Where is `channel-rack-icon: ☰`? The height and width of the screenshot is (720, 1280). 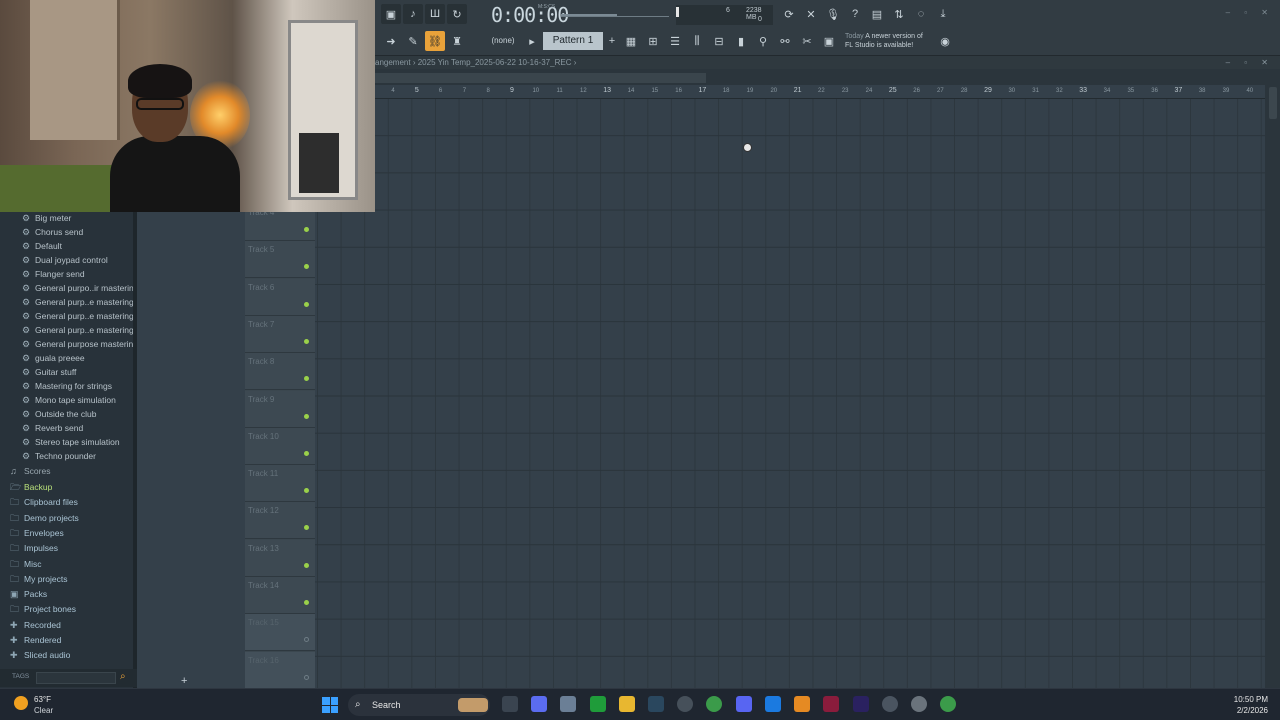 channel-rack-icon: ☰ is located at coordinates (675, 41).